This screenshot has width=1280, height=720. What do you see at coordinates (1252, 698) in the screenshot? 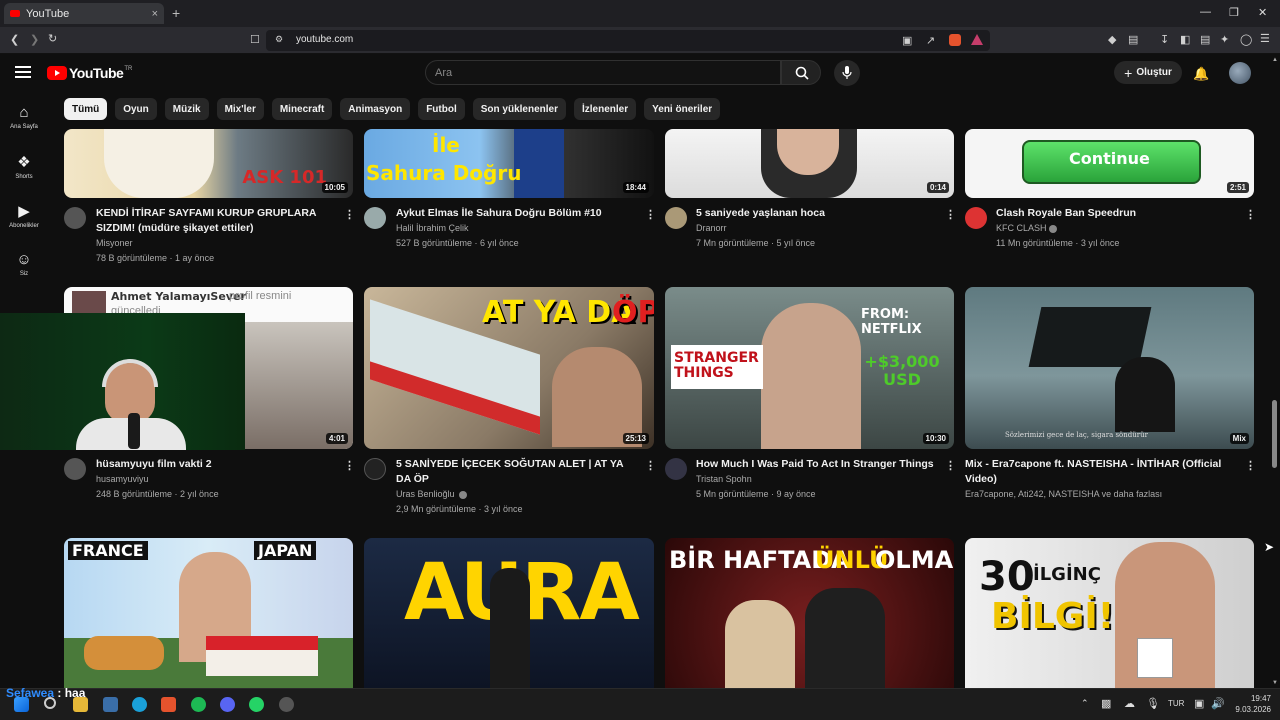
I see `clock-time: 19:47` at bounding box center [1252, 698].